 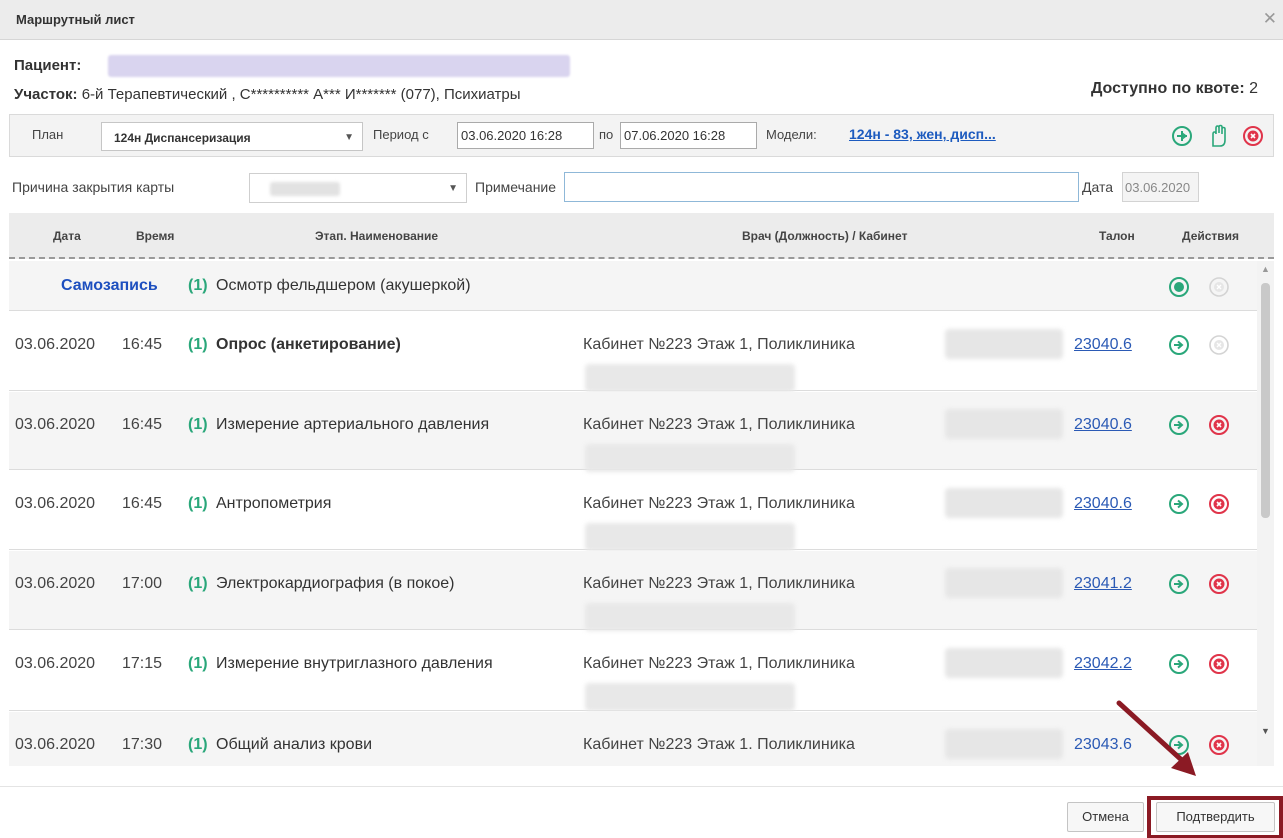 What do you see at coordinates (1103, 664) in the screenshot?
I see `row-talon-link: 23042.2` at bounding box center [1103, 664].